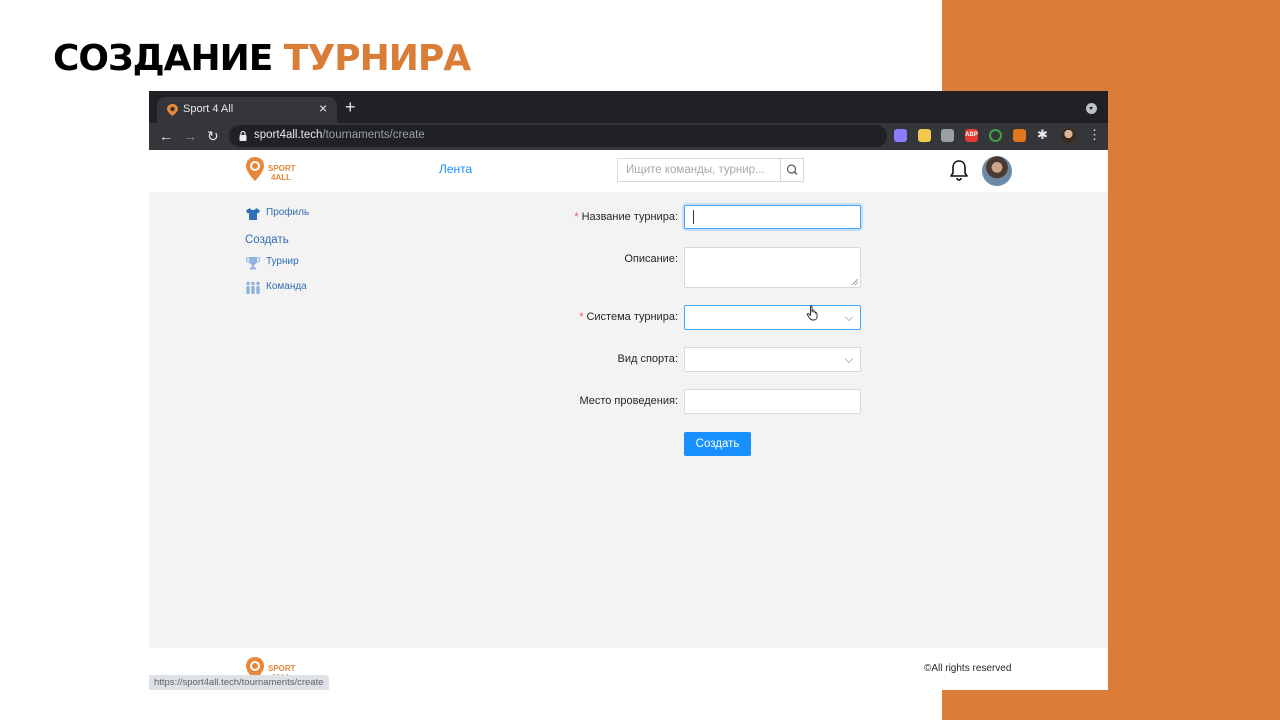 This screenshot has height=720, width=1280. I want to click on slide-title: СОЗДАНИЕ ТУРНИРА, so click(262, 58).